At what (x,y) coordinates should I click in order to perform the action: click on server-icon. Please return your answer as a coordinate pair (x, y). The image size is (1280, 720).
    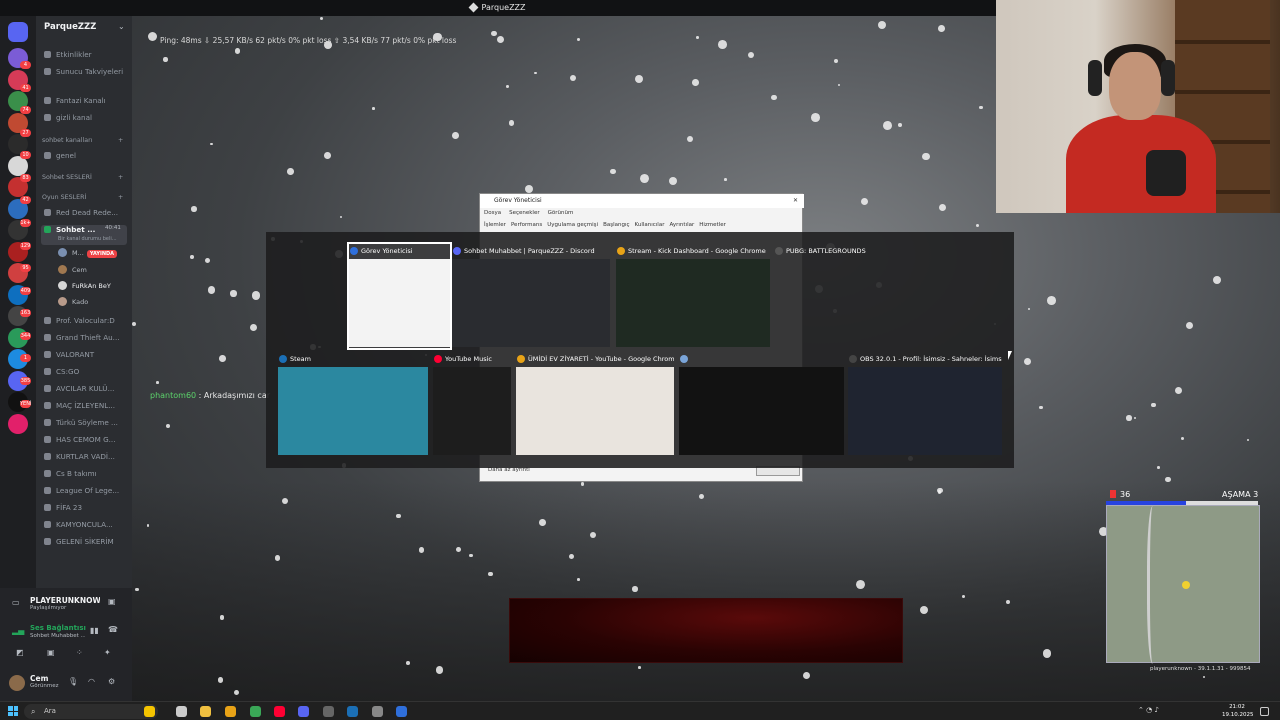
    Looking at the image, I should click on (18, 423).